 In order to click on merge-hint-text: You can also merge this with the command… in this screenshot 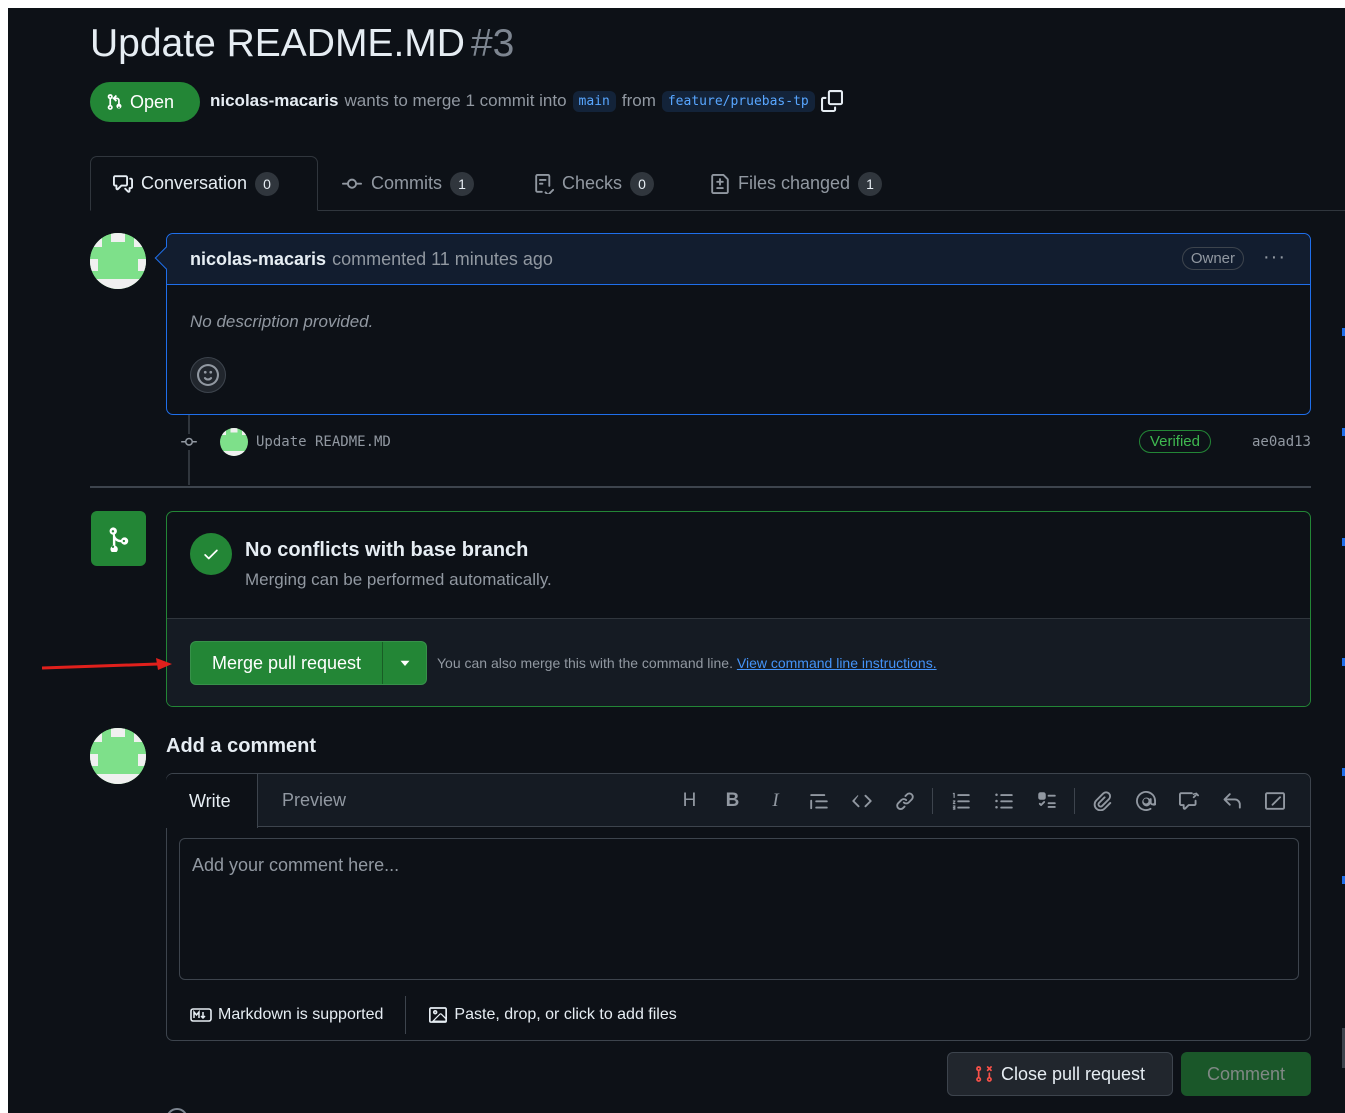, I will do `click(585, 663)`.